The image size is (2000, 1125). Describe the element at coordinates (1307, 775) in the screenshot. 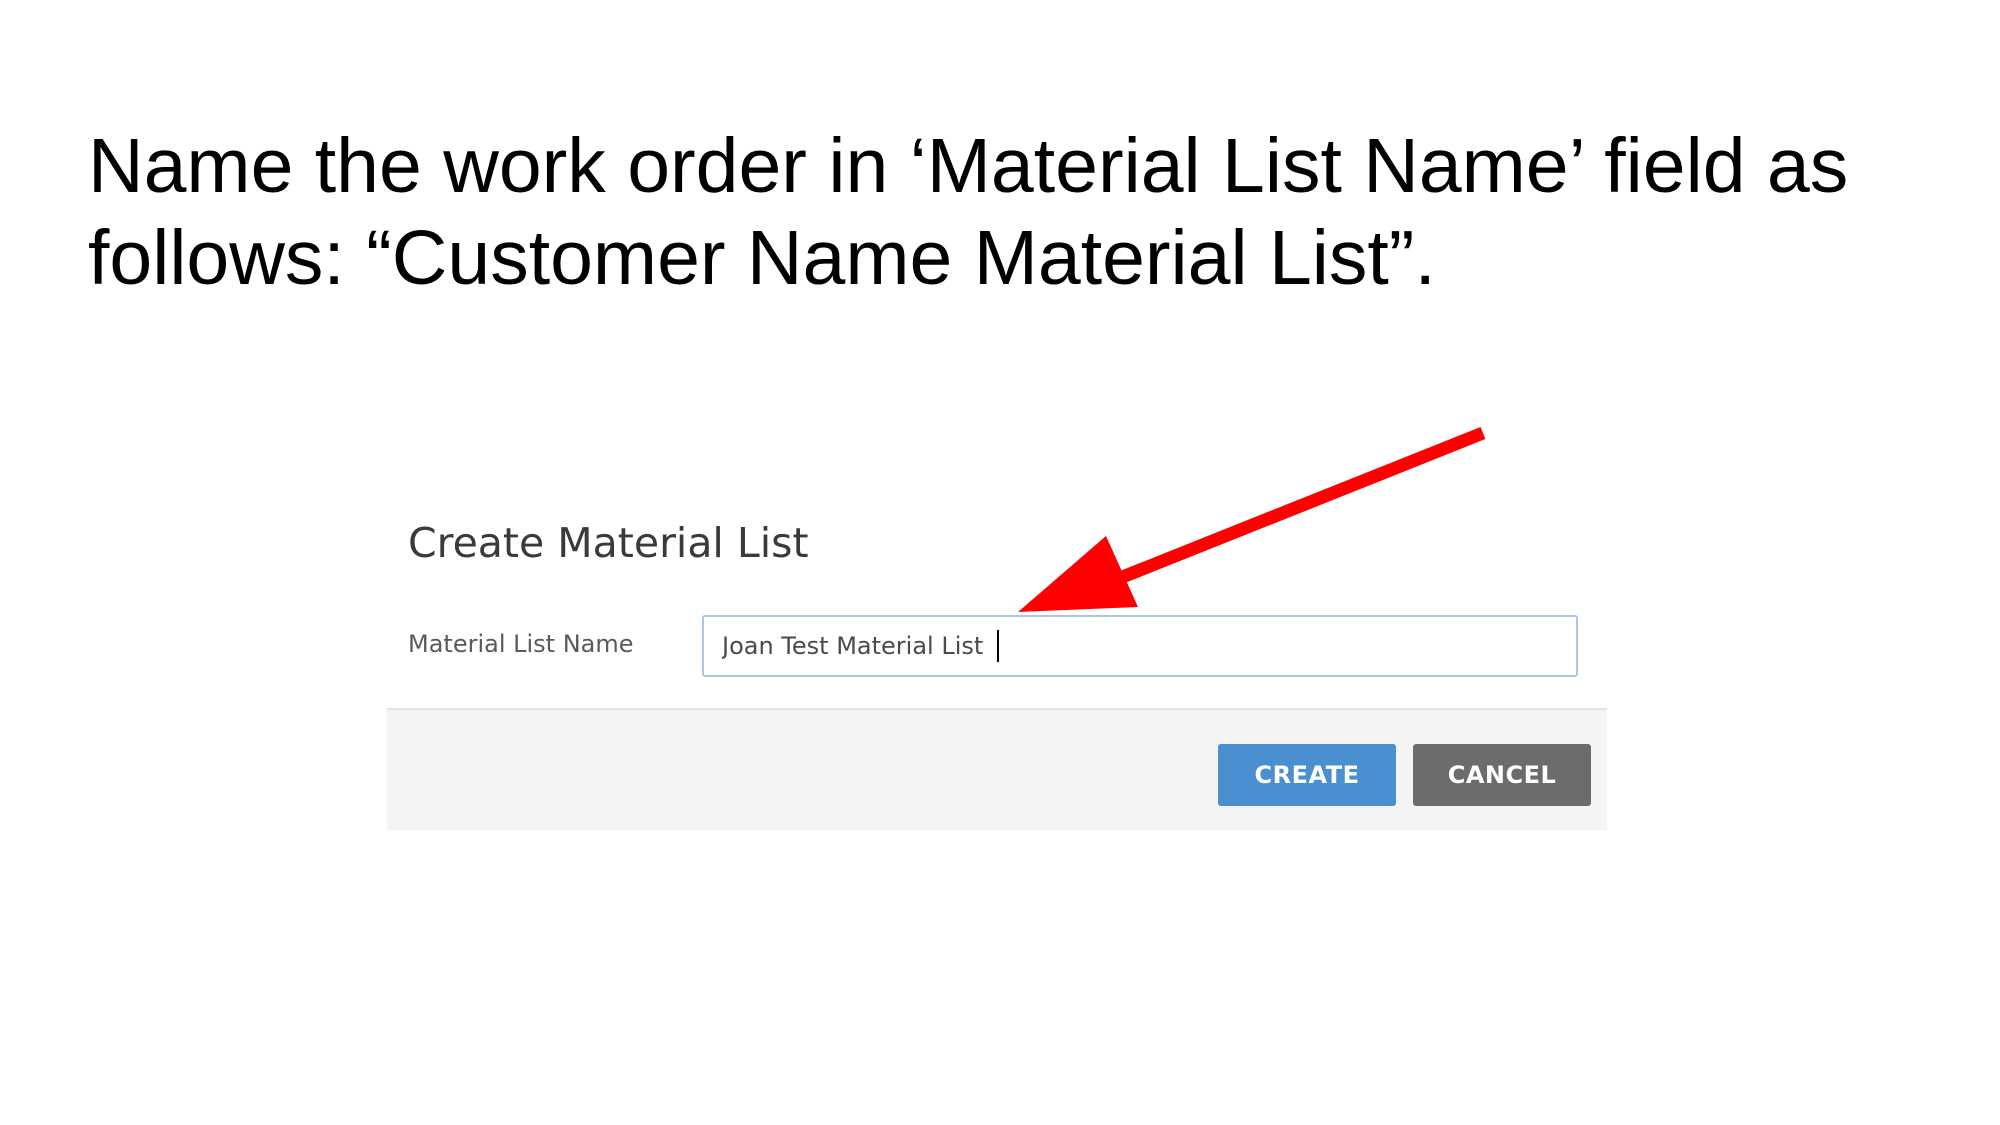

I see `create-button: CREATE` at that location.